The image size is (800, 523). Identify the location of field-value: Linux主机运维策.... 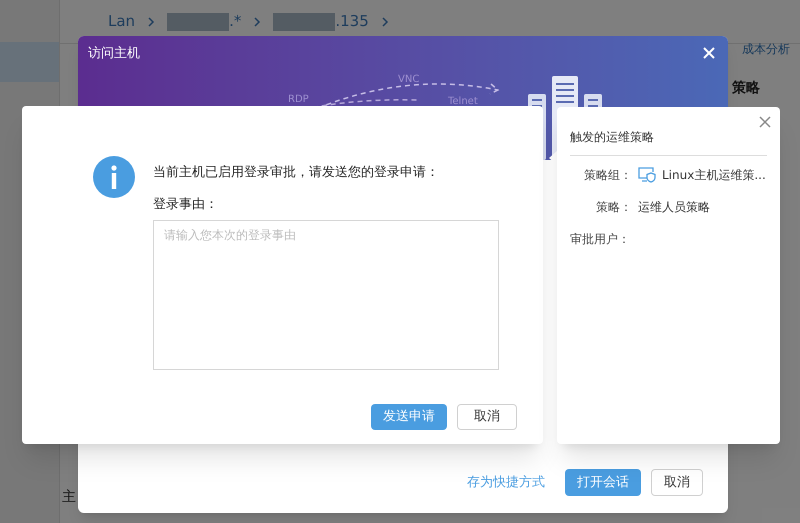
(714, 175).